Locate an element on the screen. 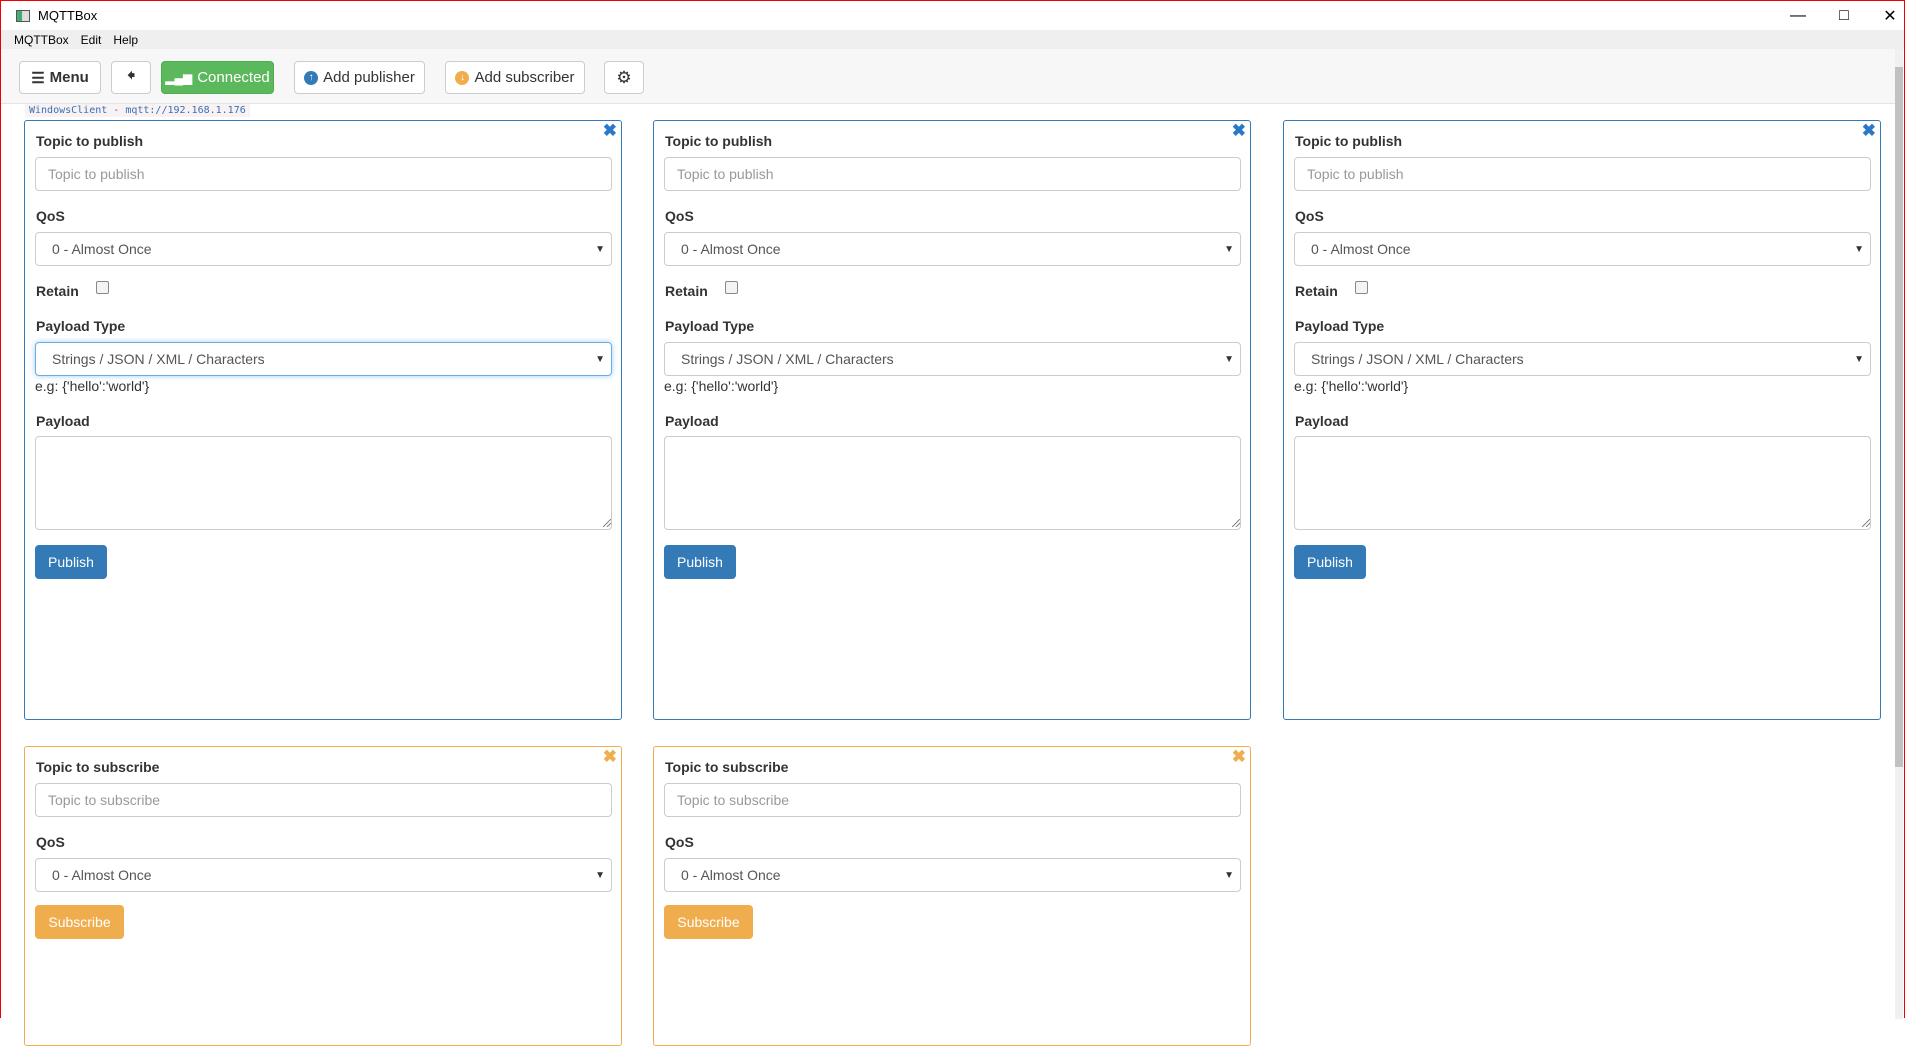 This screenshot has height=1046, width=1905. menu-help: Help is located at coordinates (125, 40).